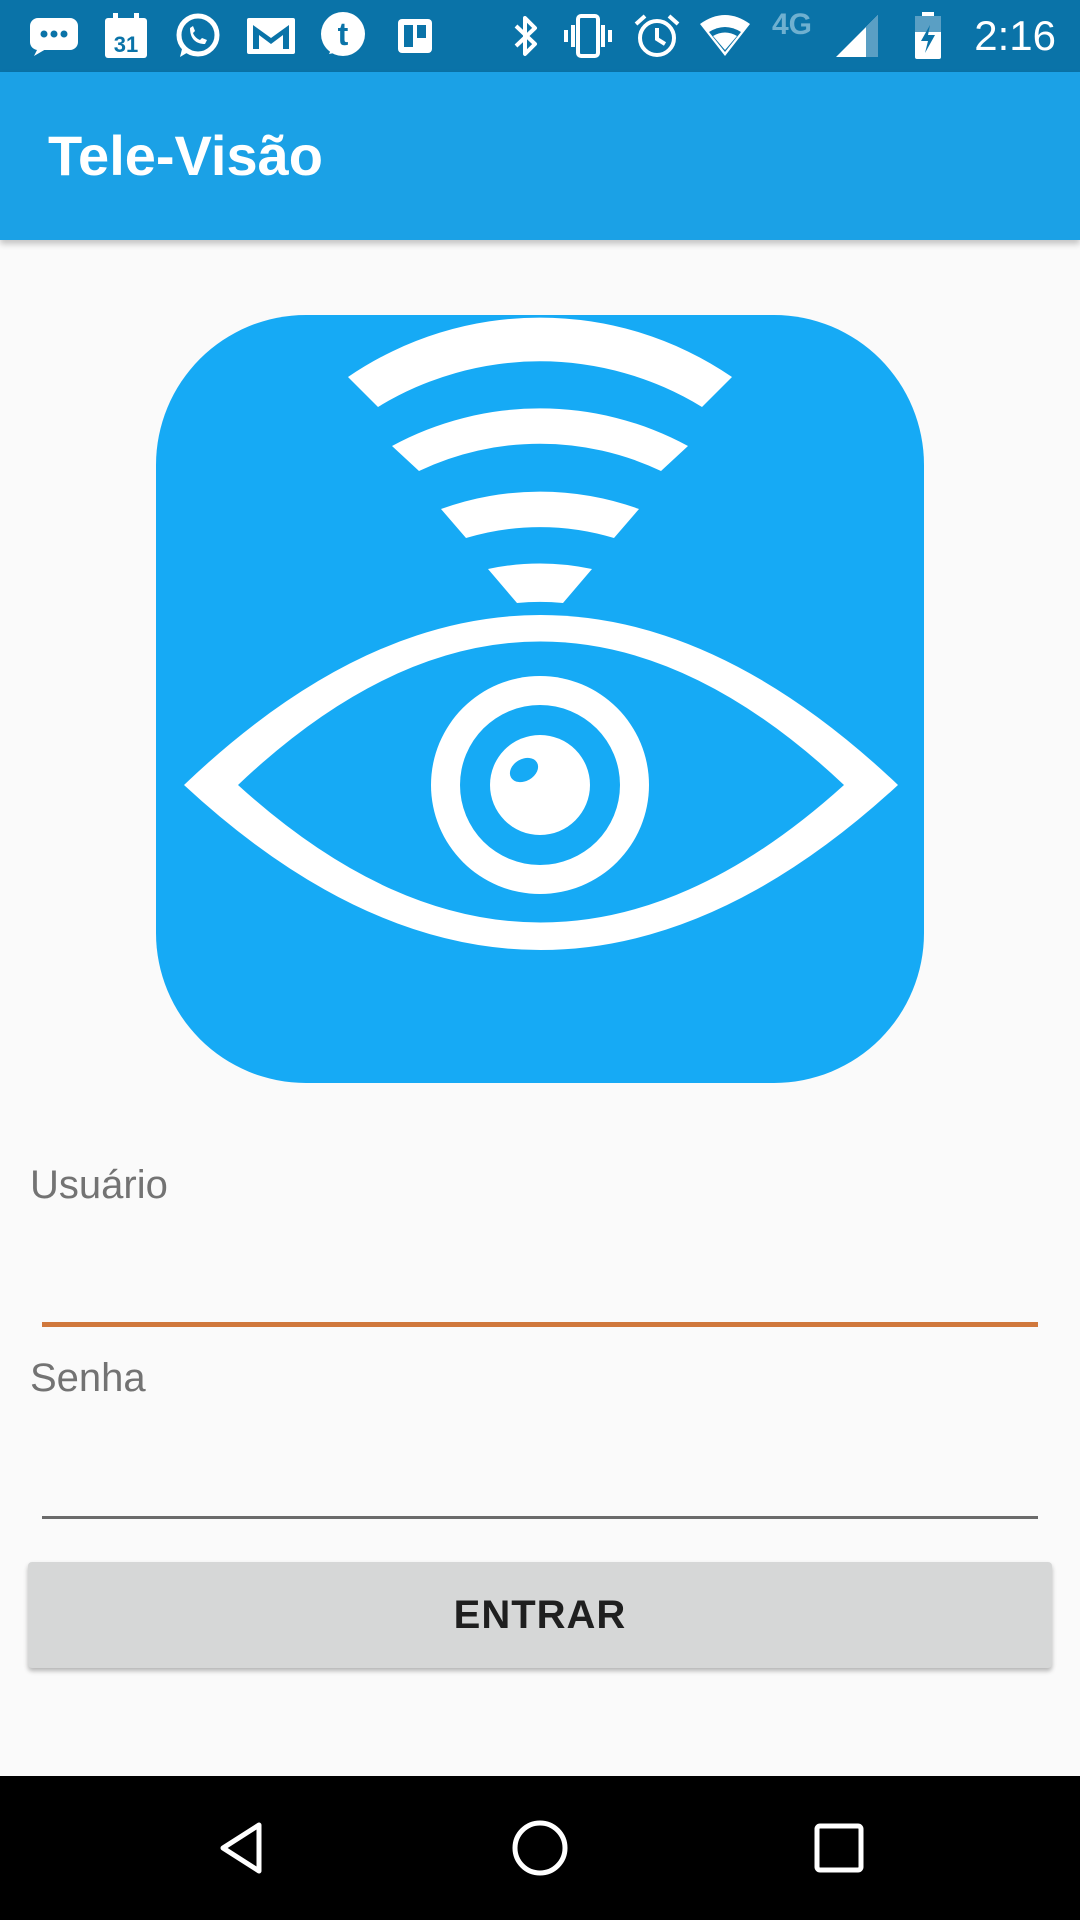 The image size is (1080, 1920). What do you see at coordinates (99, 1185) in the screenshot?
I see `username-label: Usuário` at bounding box center [99, 1185].